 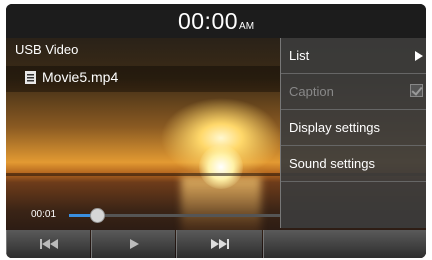 I want to click on checkbox-icon, so click(x=416, y=90).